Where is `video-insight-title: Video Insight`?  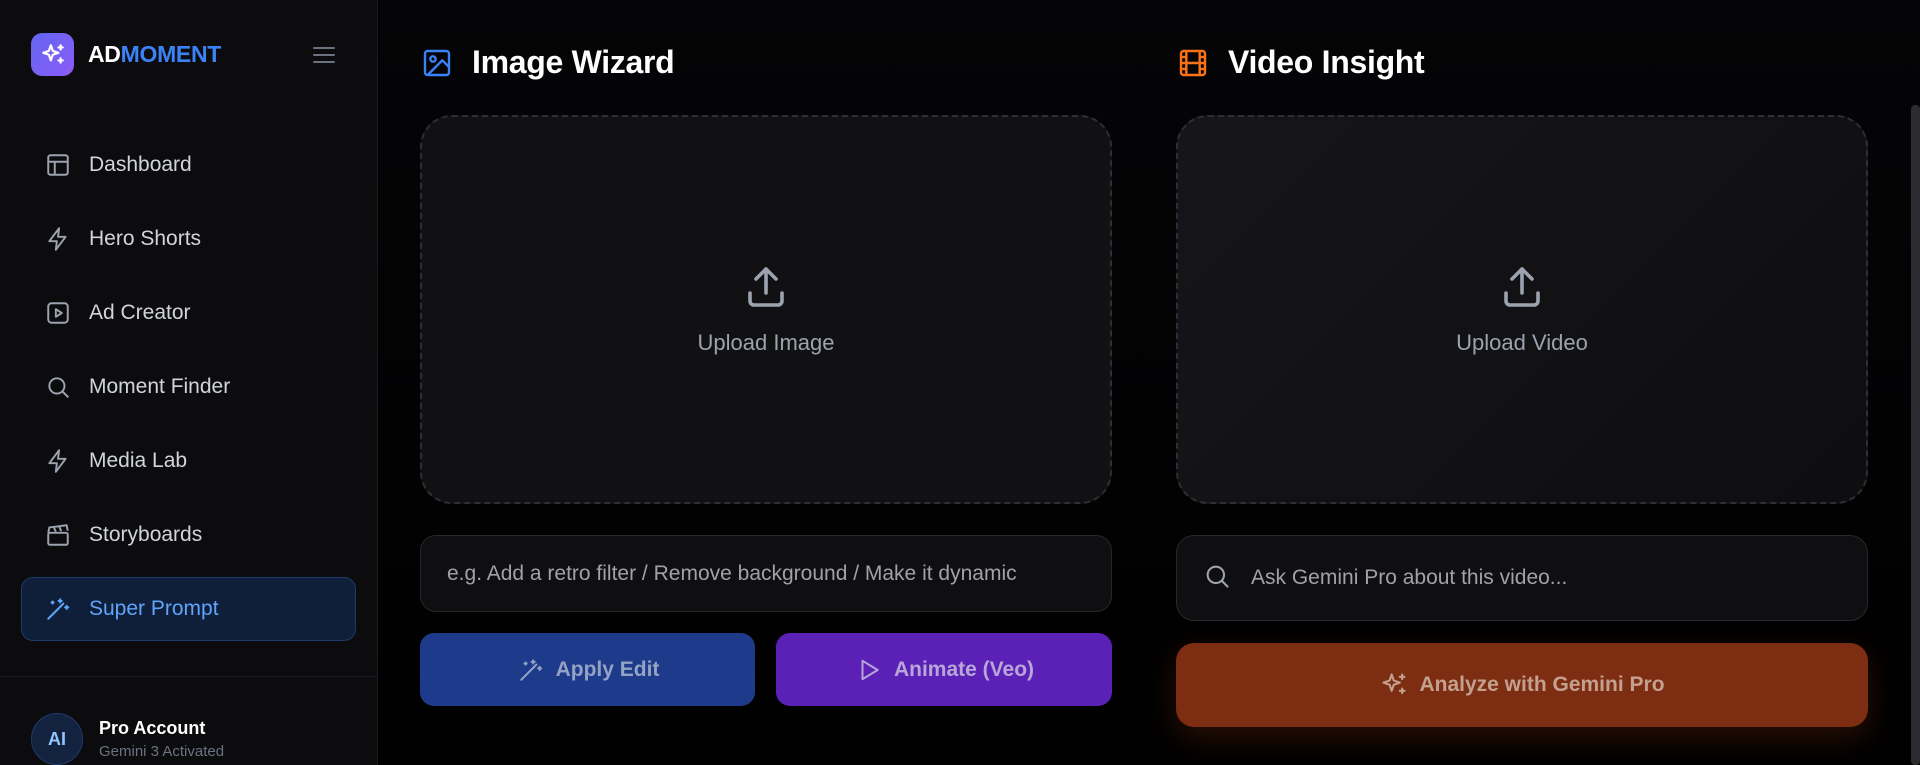 video-insight-title: Video Insight is located at coordinates (1326, 62).